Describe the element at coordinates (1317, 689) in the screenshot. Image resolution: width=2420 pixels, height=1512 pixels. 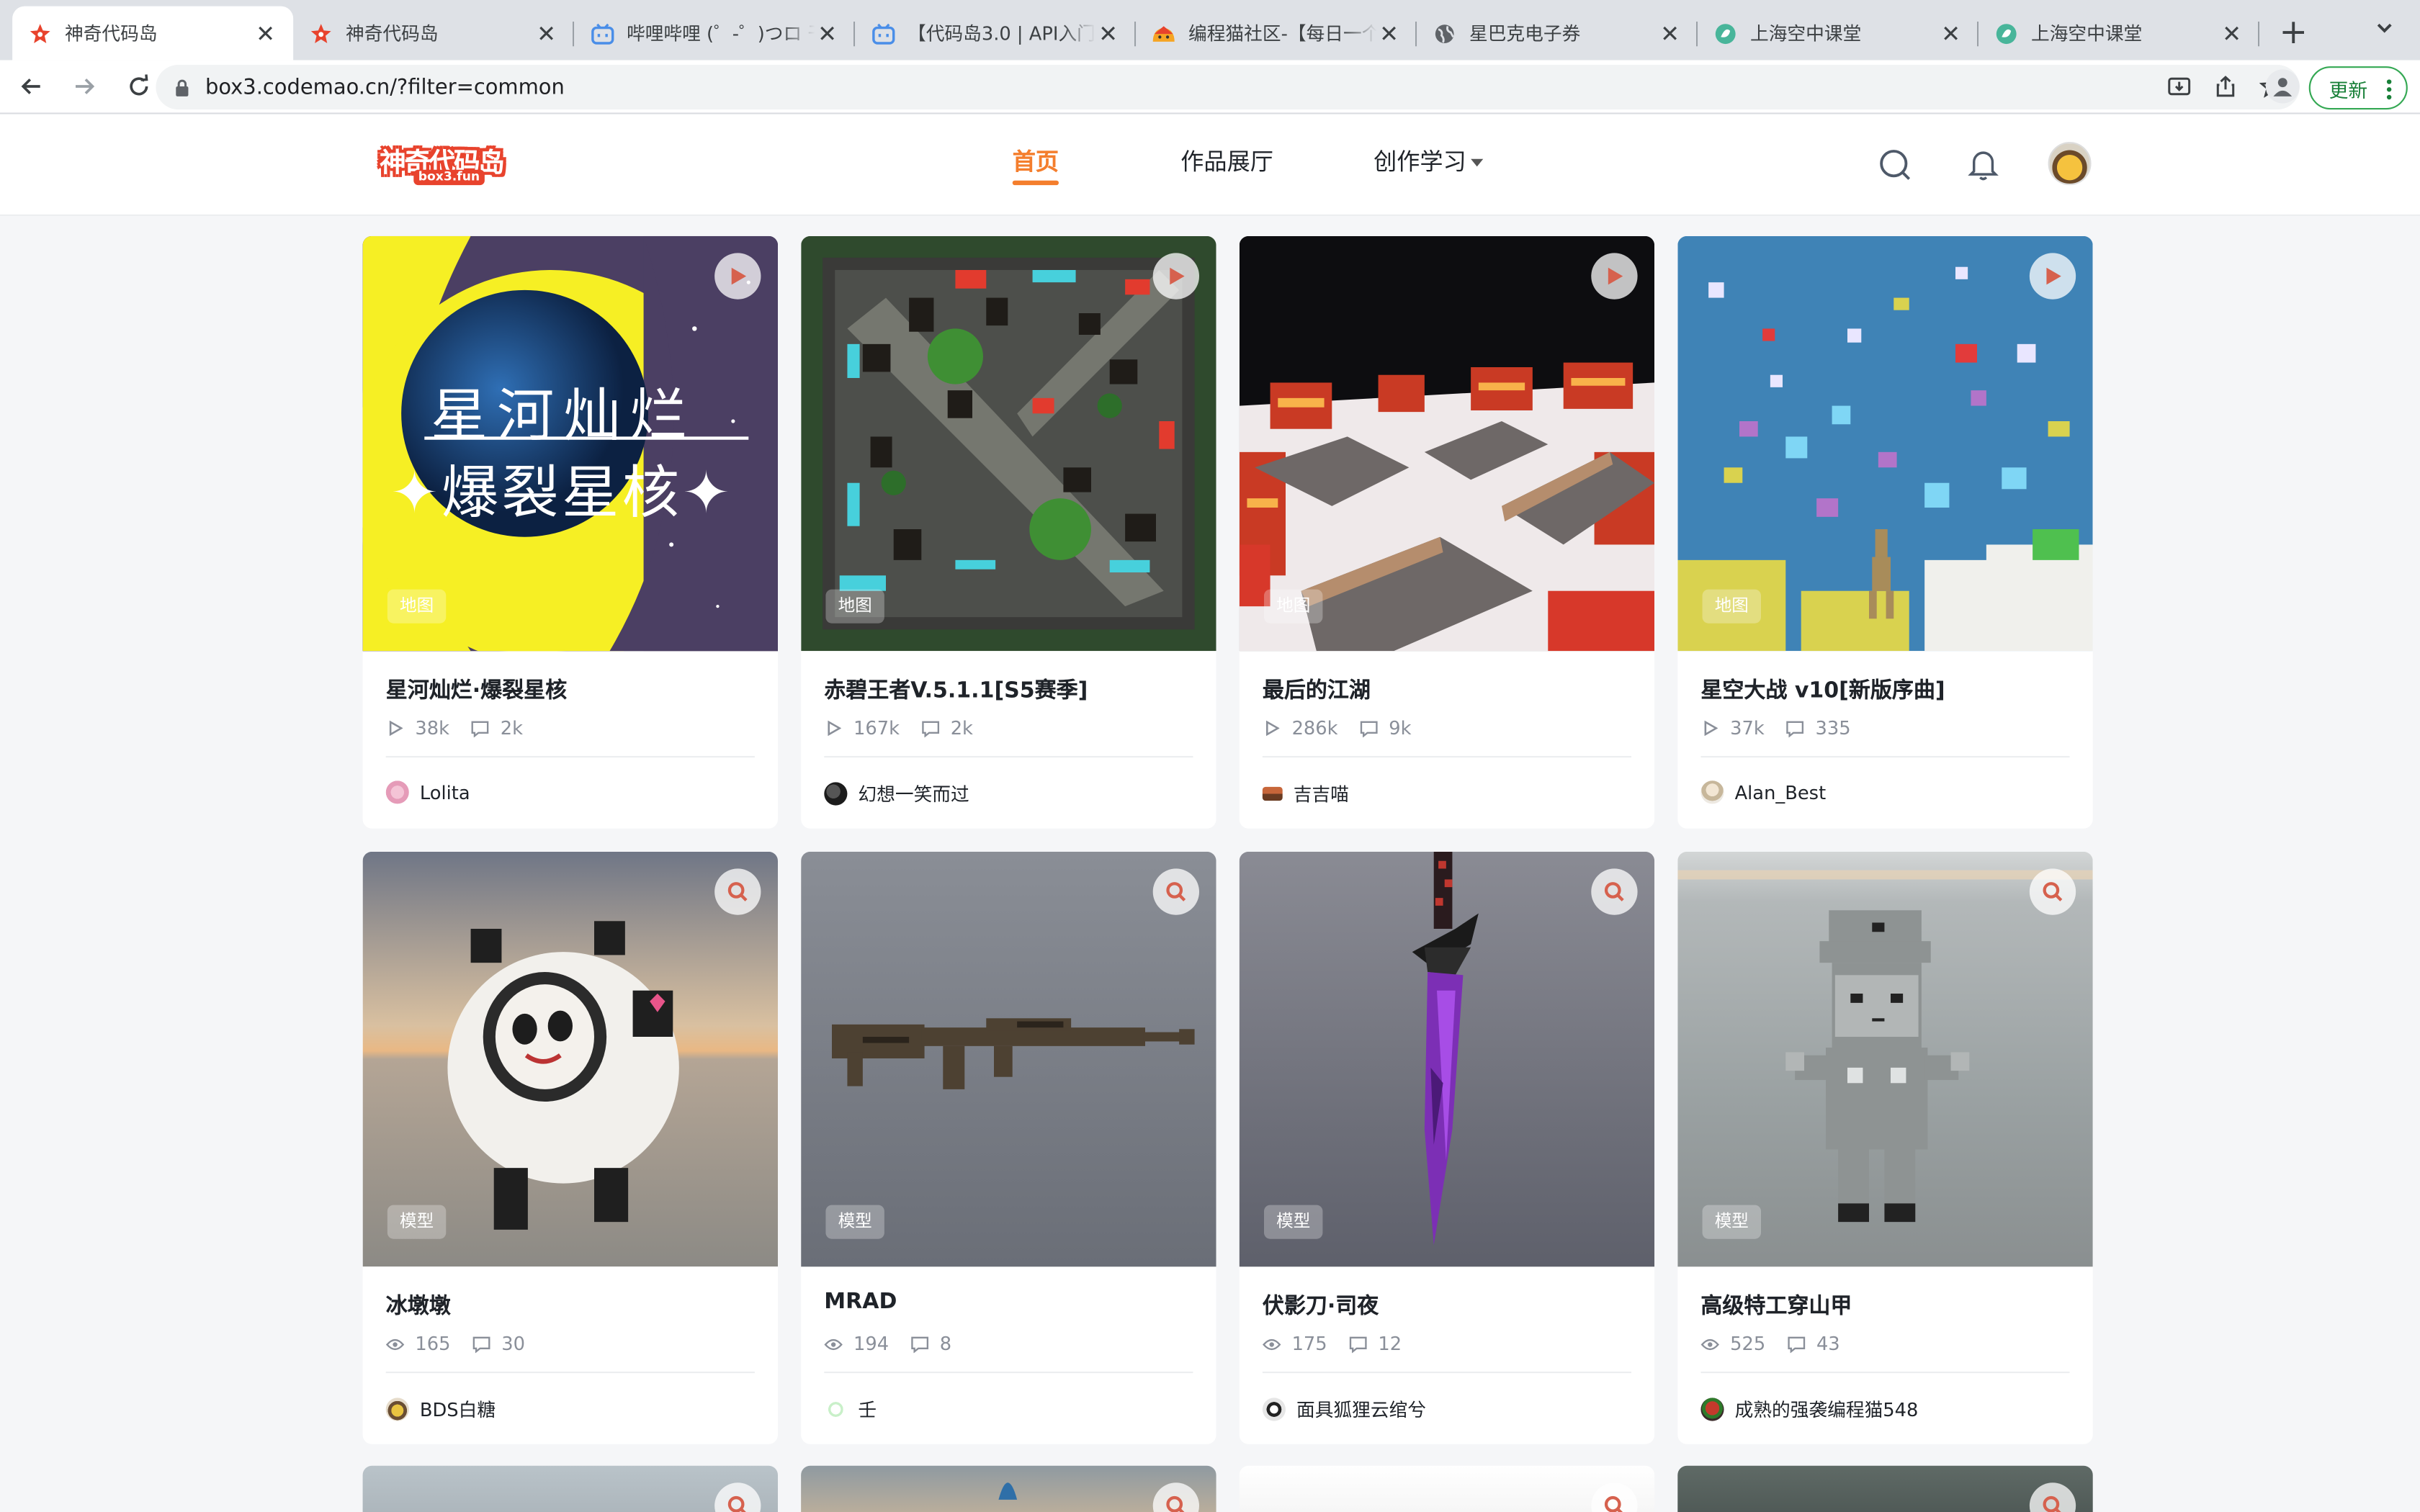
I see `work-title: 最后的江湖` at that location.